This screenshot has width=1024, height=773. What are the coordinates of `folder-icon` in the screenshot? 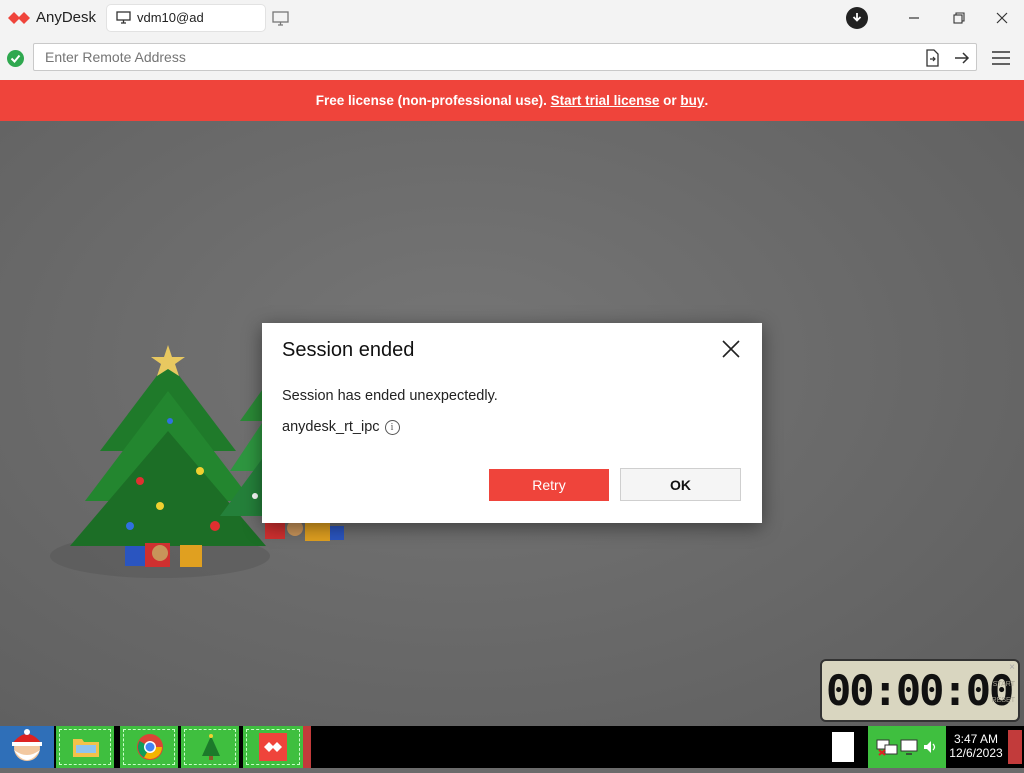 It's located at (86, 748).